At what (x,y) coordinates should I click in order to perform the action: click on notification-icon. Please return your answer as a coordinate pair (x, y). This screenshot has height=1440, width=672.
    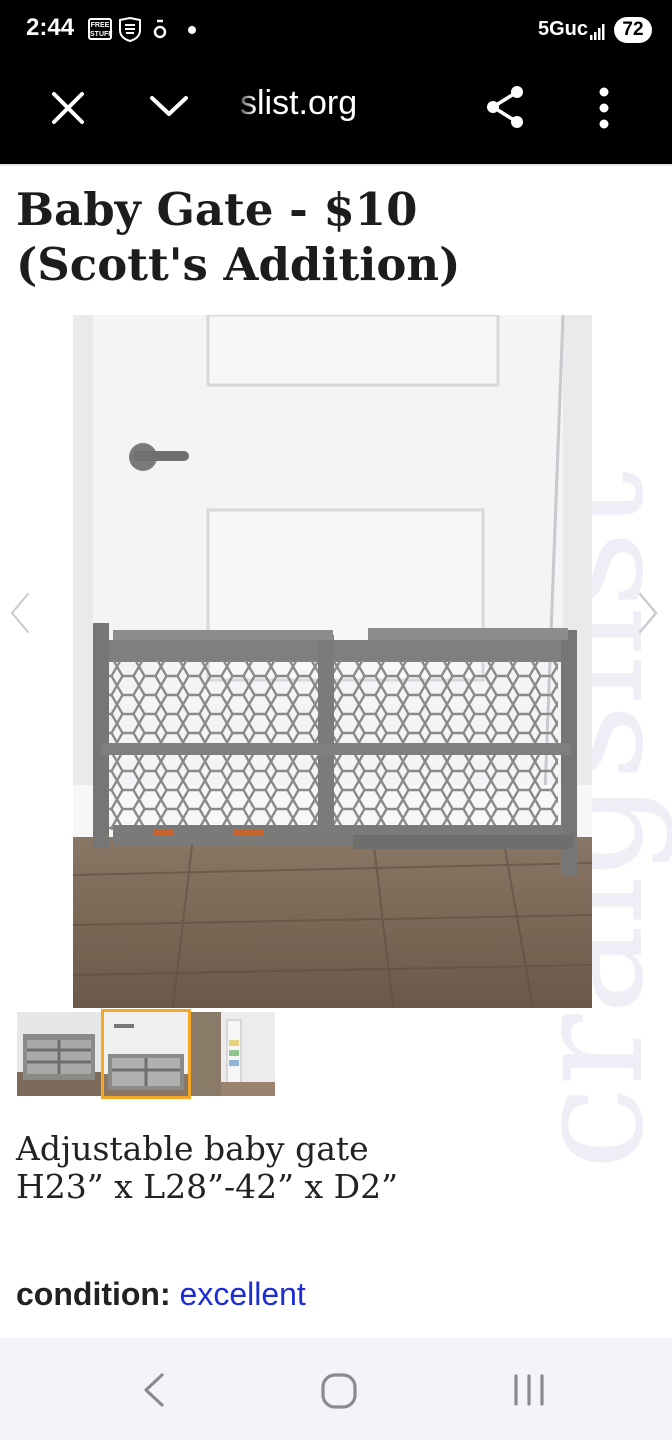
    Looking at the image, I should click on (160, 29).